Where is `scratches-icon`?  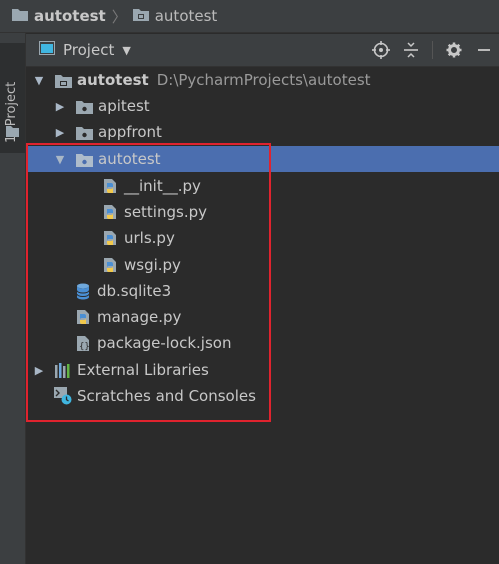
scratches-icon is located at coordinates (63, 396).